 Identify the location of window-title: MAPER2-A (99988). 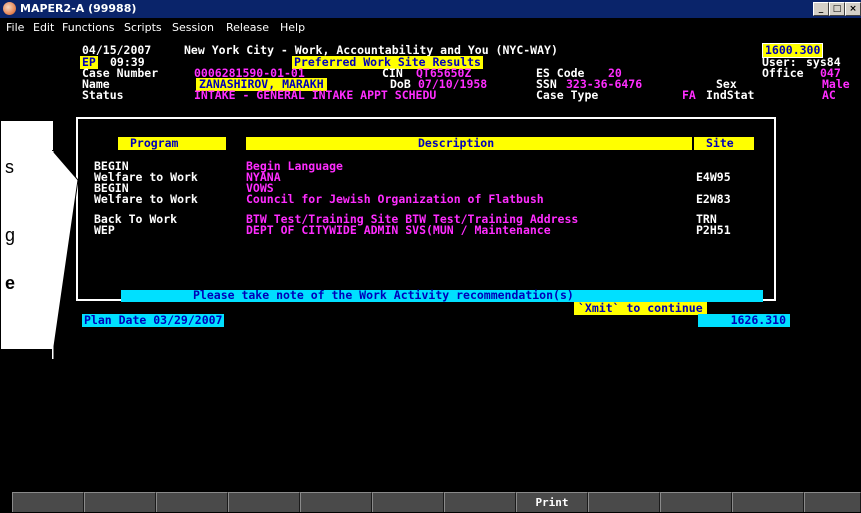
(78, 8).